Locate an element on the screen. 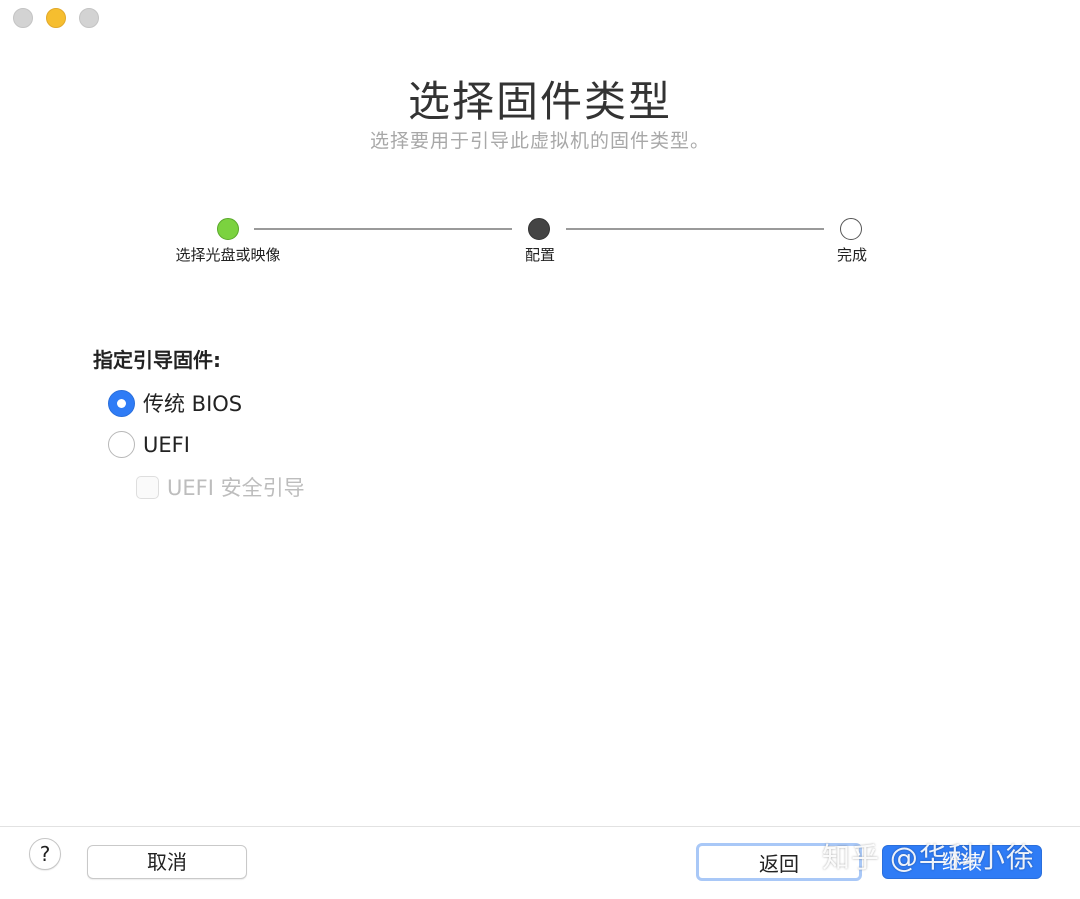  page-subtitle: 选择要用于引导此虚拟机的固件类型。 is located at coordinates (539, 141).